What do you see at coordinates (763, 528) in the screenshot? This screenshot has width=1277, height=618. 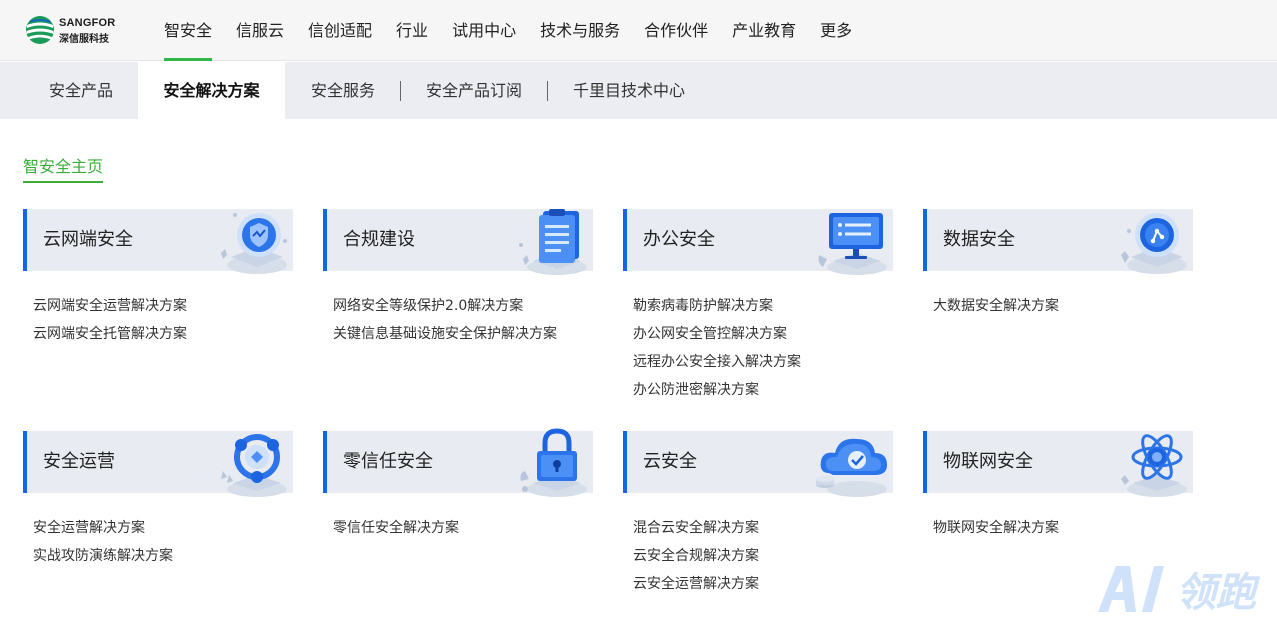 I see `solution-link: 混合云安全解决方案` at bounding box center [763, 528].